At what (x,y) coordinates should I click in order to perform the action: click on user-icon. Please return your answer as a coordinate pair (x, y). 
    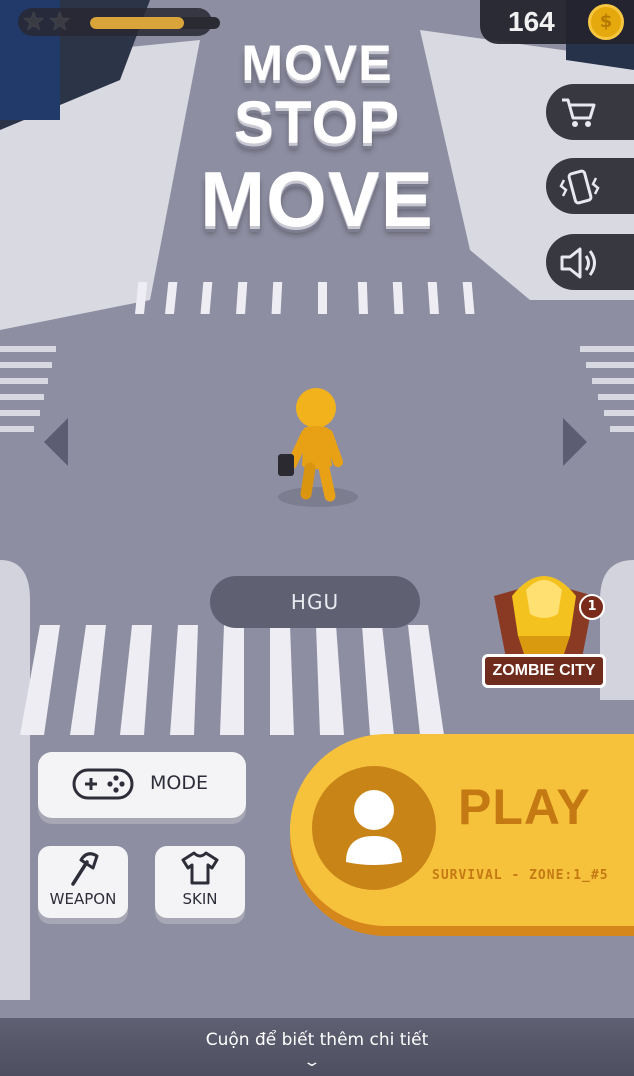
    Looking at the image, I should click on (374, 827).